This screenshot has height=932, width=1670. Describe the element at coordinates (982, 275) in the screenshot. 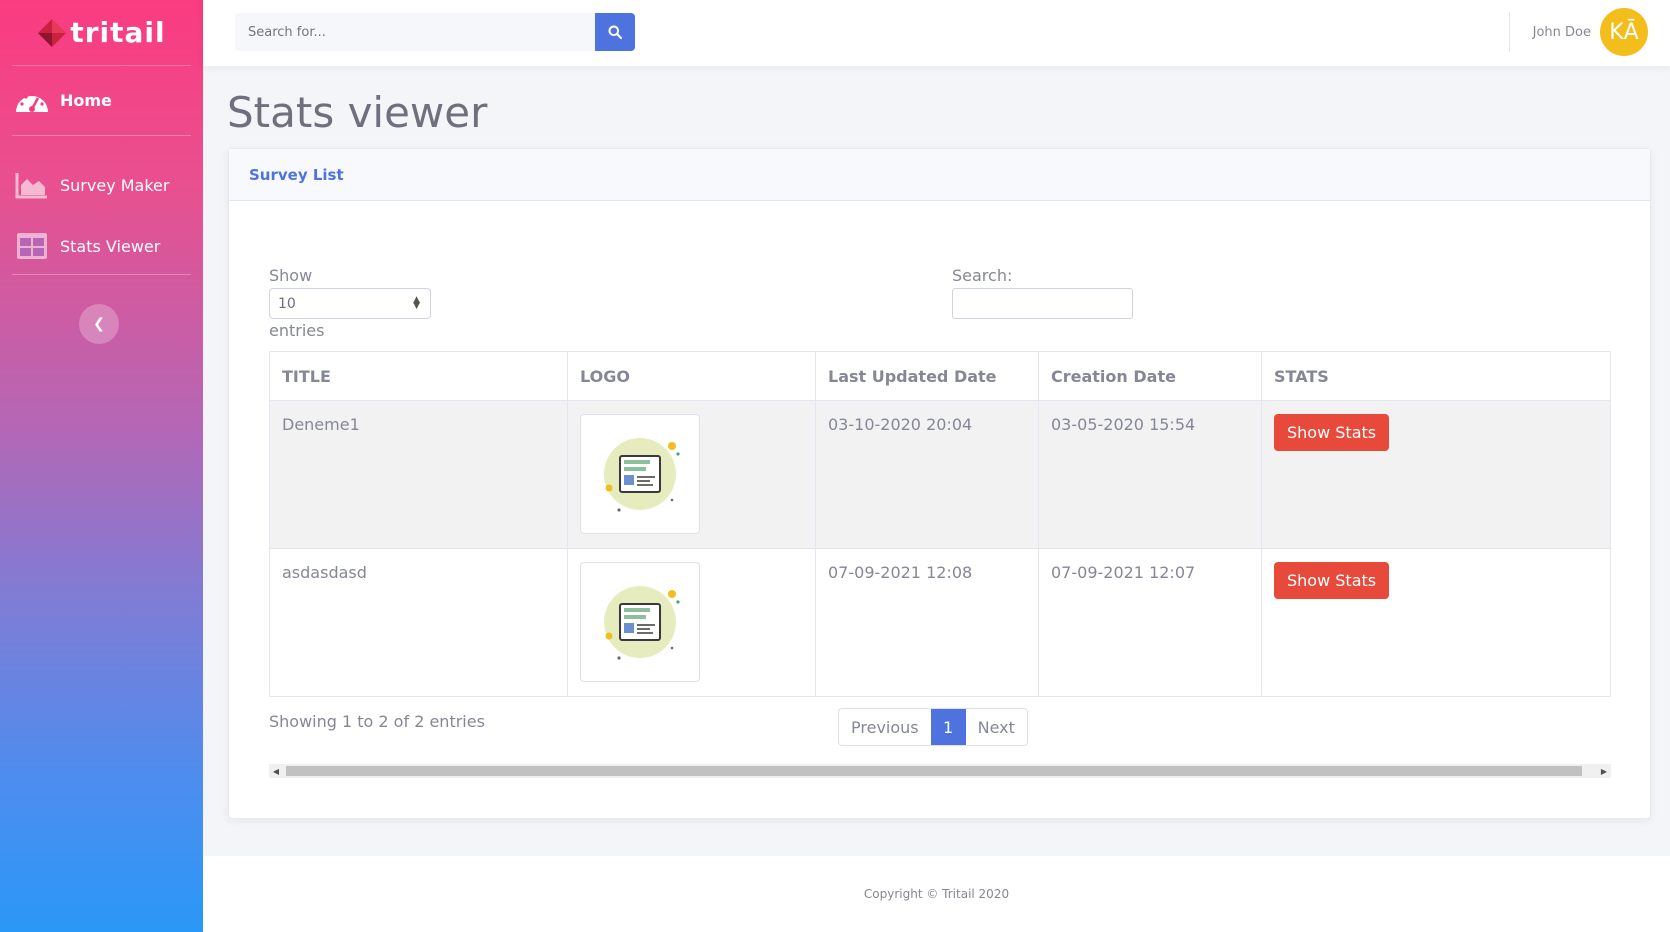

I see `table-search-label: Search:` at that location.